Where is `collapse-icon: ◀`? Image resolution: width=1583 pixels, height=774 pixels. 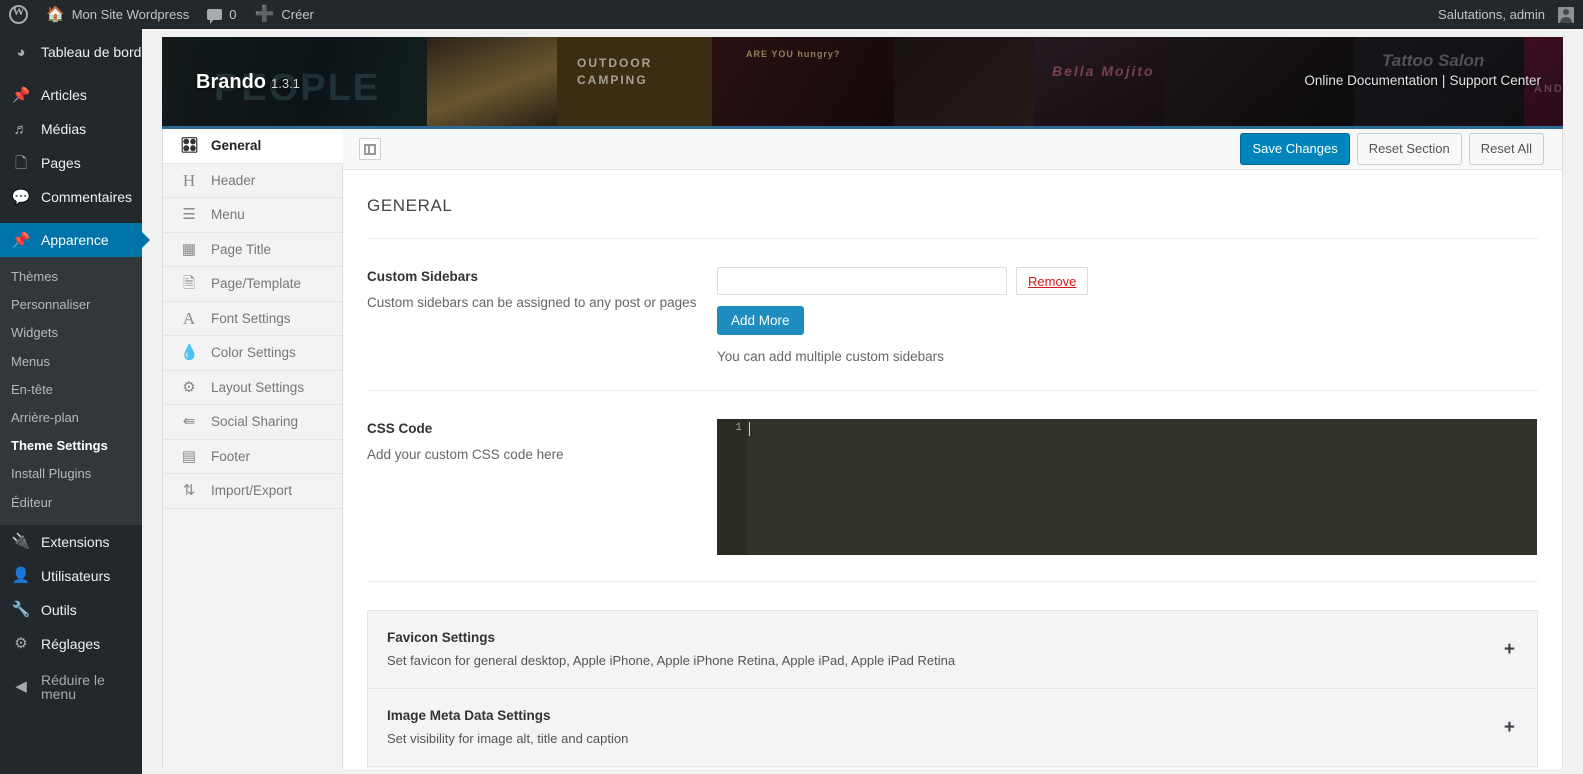
collapse-icon: ◀ is located at coordinates (21, 687).